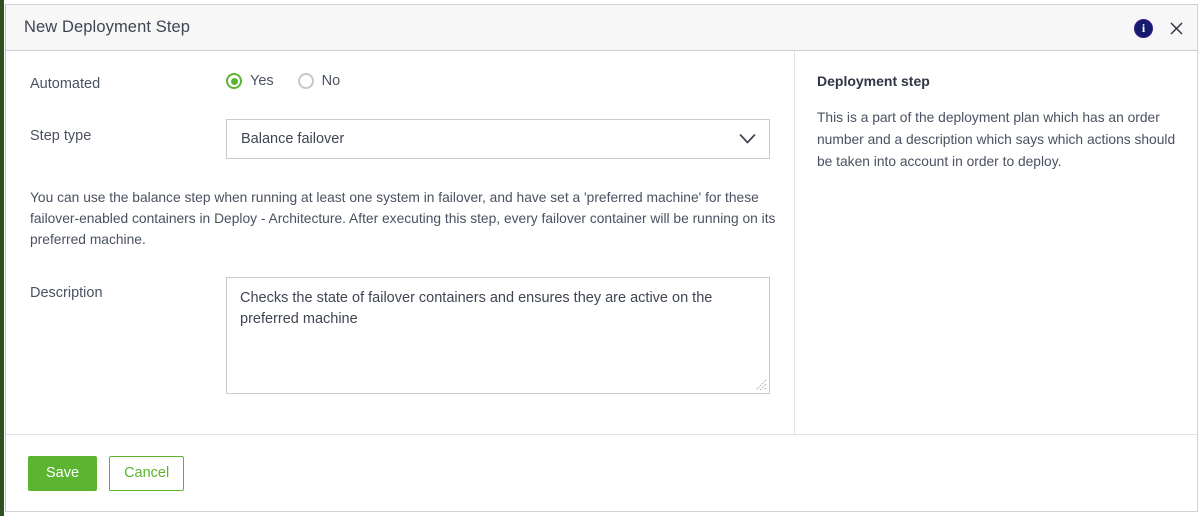  Describe the element at coordinates (1143, 28) in the screenshot. I see `info-icon: i` at that location.